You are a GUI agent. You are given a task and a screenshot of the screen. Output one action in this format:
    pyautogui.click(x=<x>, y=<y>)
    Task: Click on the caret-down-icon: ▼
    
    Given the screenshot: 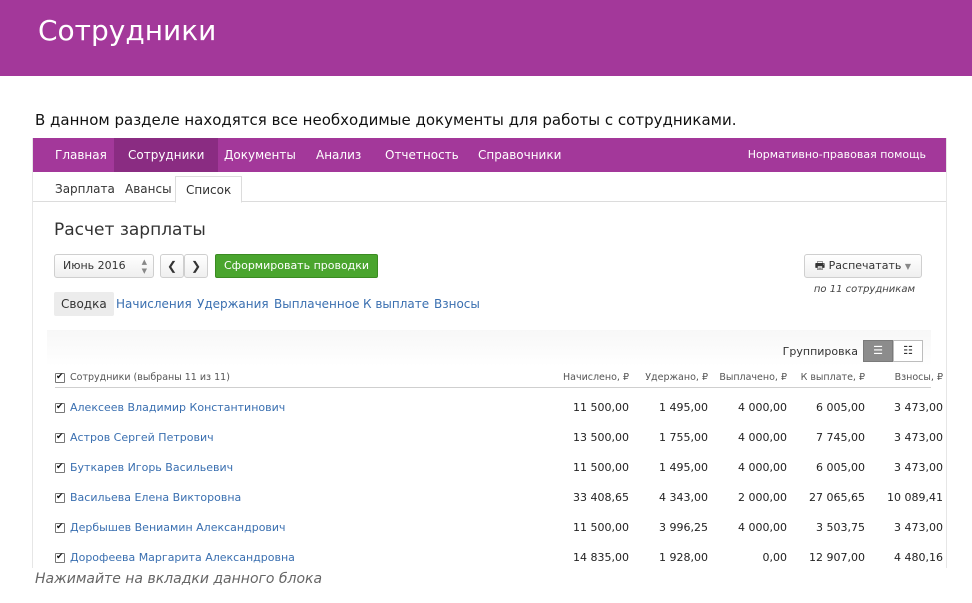 What is the action you would take?
    pyautogui.click(x=907, y=266)
    